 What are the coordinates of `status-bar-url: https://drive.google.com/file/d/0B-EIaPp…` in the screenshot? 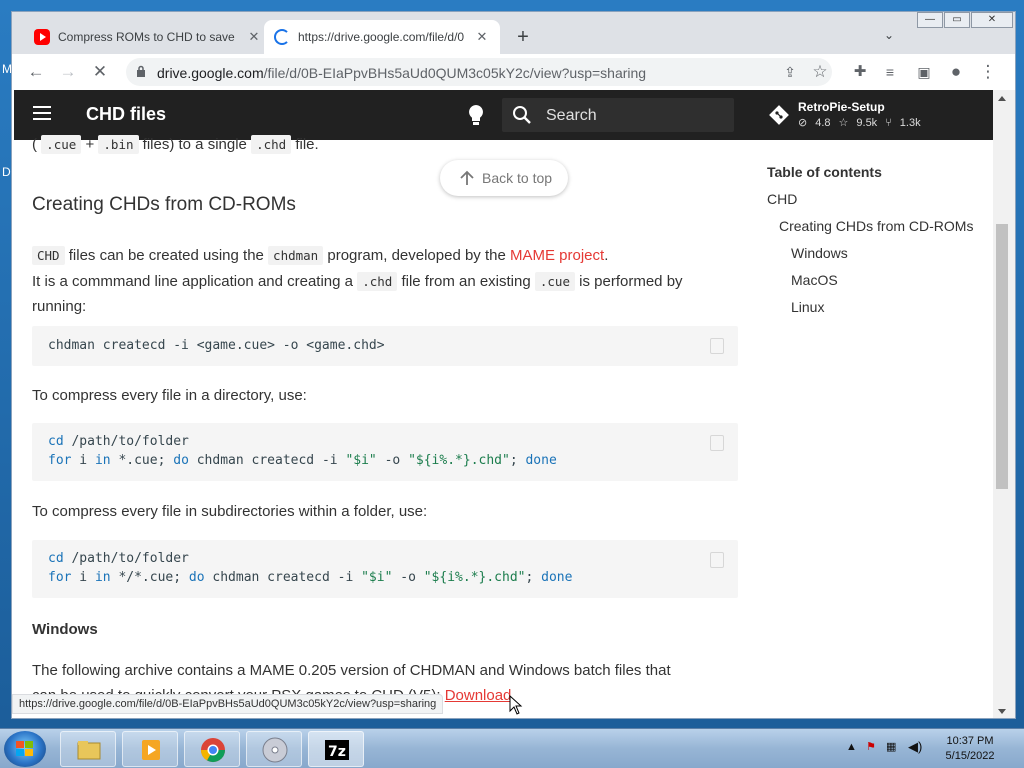 It's located at (228, 704).